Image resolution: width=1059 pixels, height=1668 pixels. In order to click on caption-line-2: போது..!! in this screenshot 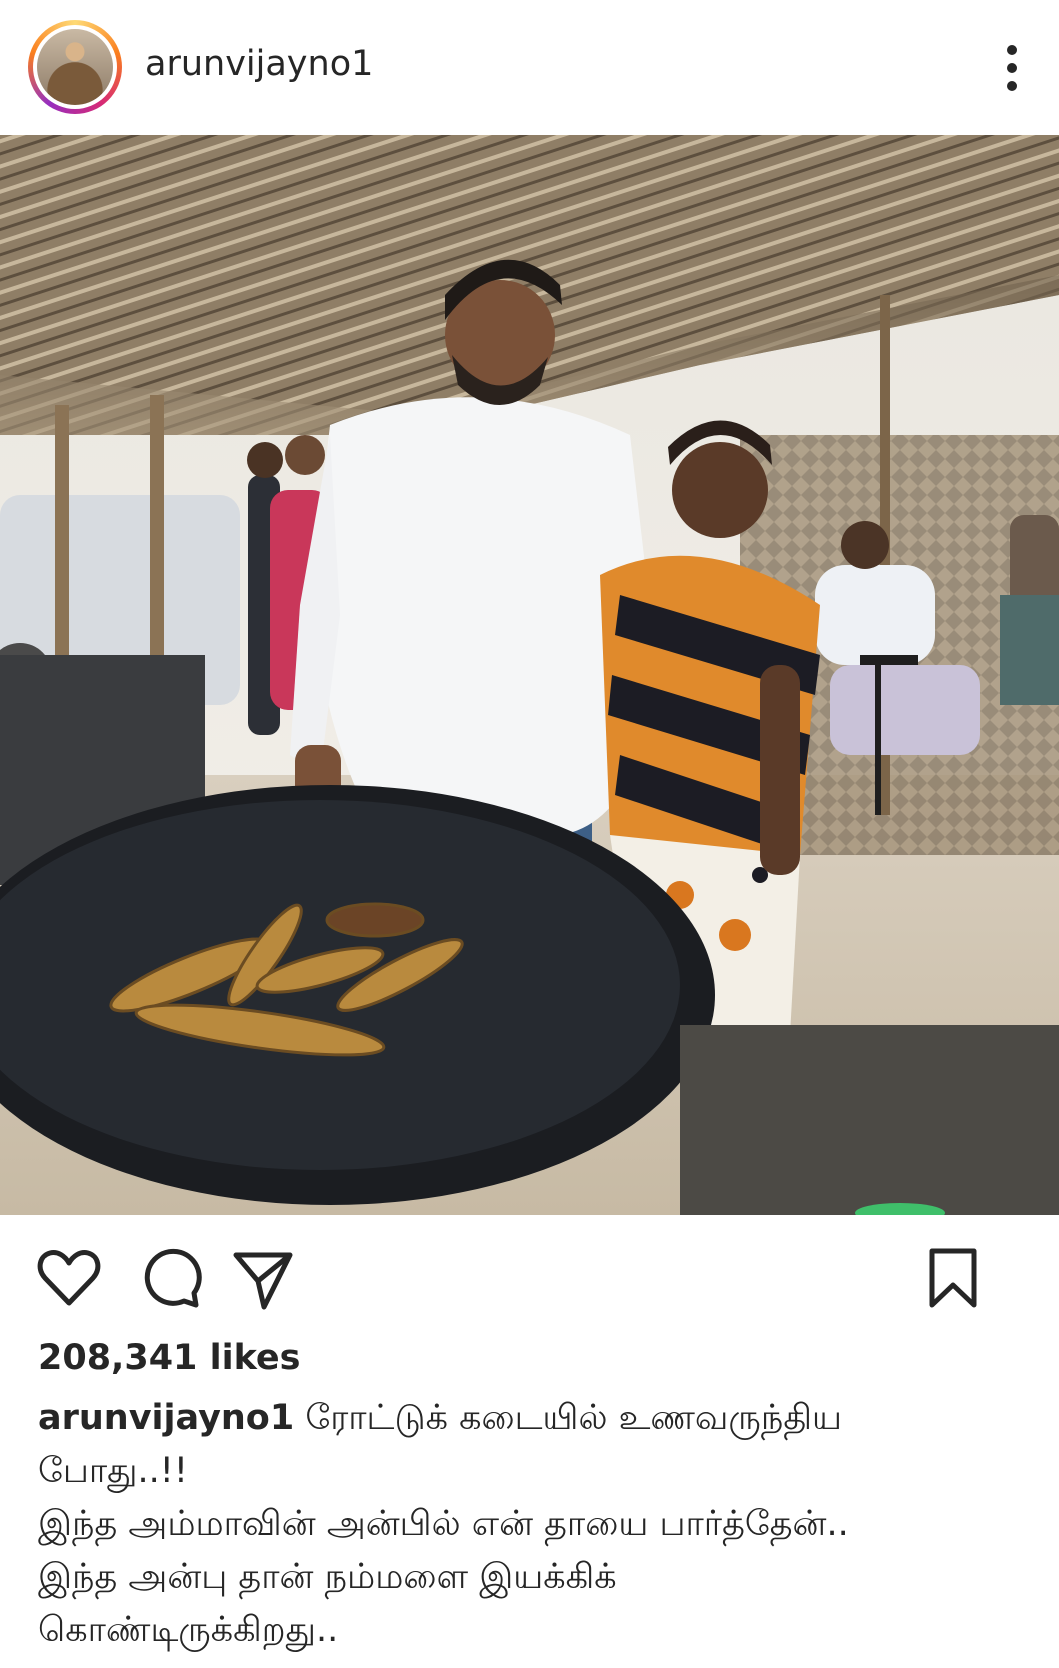, I will do `click(113, 1471)`.